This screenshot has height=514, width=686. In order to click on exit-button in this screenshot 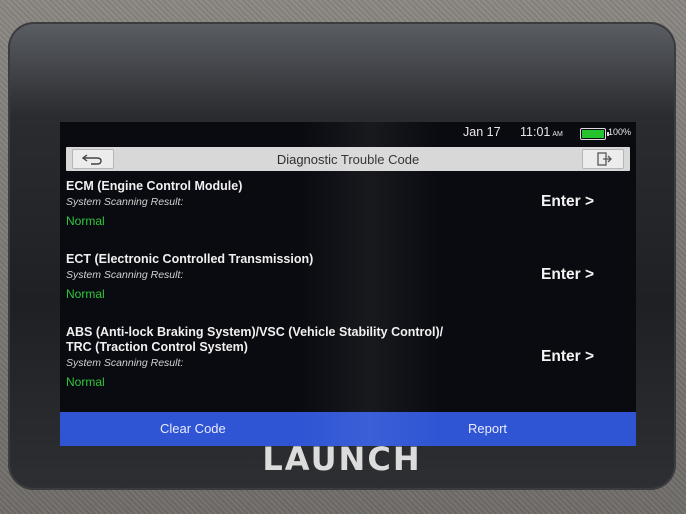, I will do `click(603, 159)`.